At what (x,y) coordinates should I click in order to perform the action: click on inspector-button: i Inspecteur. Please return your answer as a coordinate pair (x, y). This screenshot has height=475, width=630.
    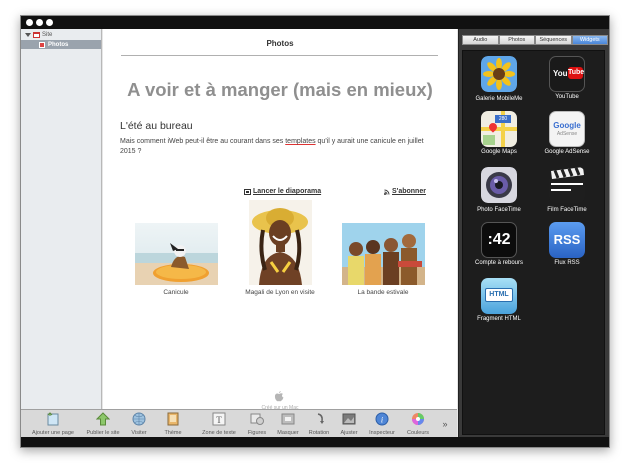
    Looking at the image, I should click on (382, 424).